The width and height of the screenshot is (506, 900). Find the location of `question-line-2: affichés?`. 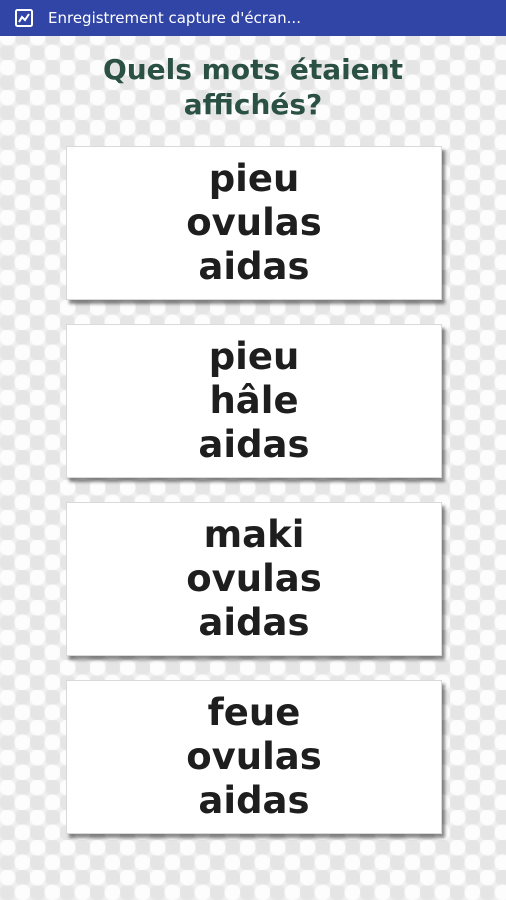

question-line-2: affichés? is located at coordinates (253, 104).